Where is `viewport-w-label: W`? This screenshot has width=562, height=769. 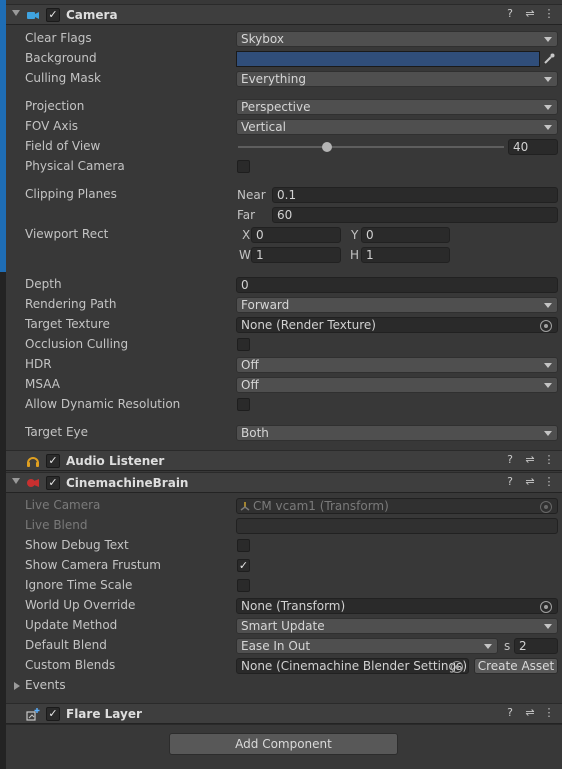 viewport-w-label: W is located at coordinates (245, 255).